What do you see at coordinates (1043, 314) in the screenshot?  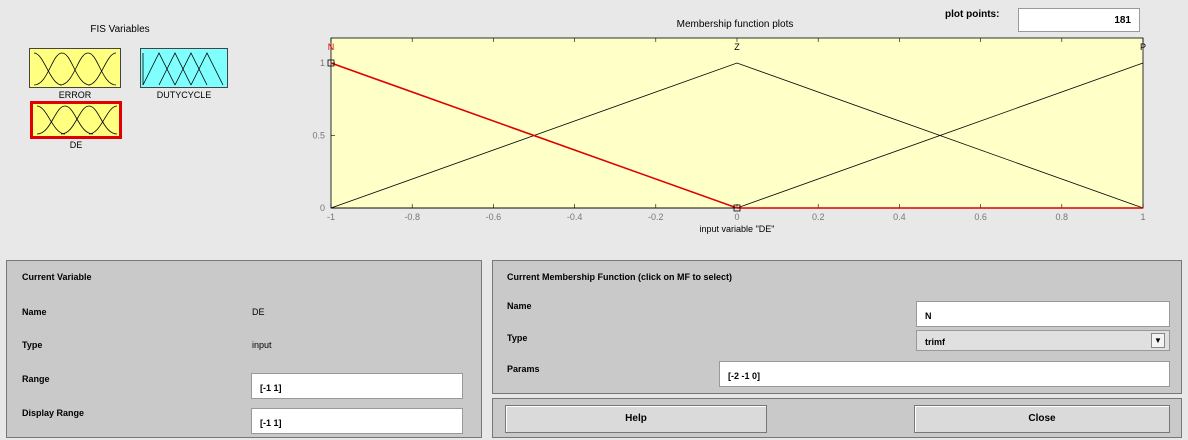 I see `mf-name-input: N` at bounding box center [1043, 314].